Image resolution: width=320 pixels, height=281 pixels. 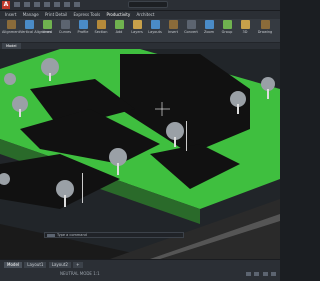 I want to click on undo-icon, so click(x=57, y=4).